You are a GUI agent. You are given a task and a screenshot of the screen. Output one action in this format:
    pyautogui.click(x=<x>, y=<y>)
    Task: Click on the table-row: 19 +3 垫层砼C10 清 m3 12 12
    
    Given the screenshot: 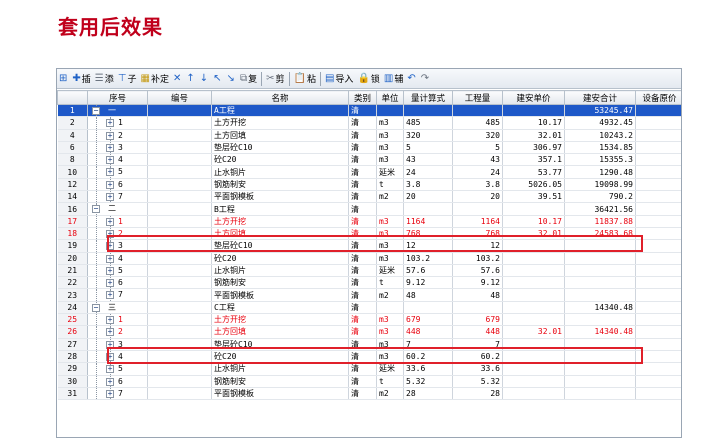 What is the action you would take?
    pyautogui.click(x=369, y=246)
    